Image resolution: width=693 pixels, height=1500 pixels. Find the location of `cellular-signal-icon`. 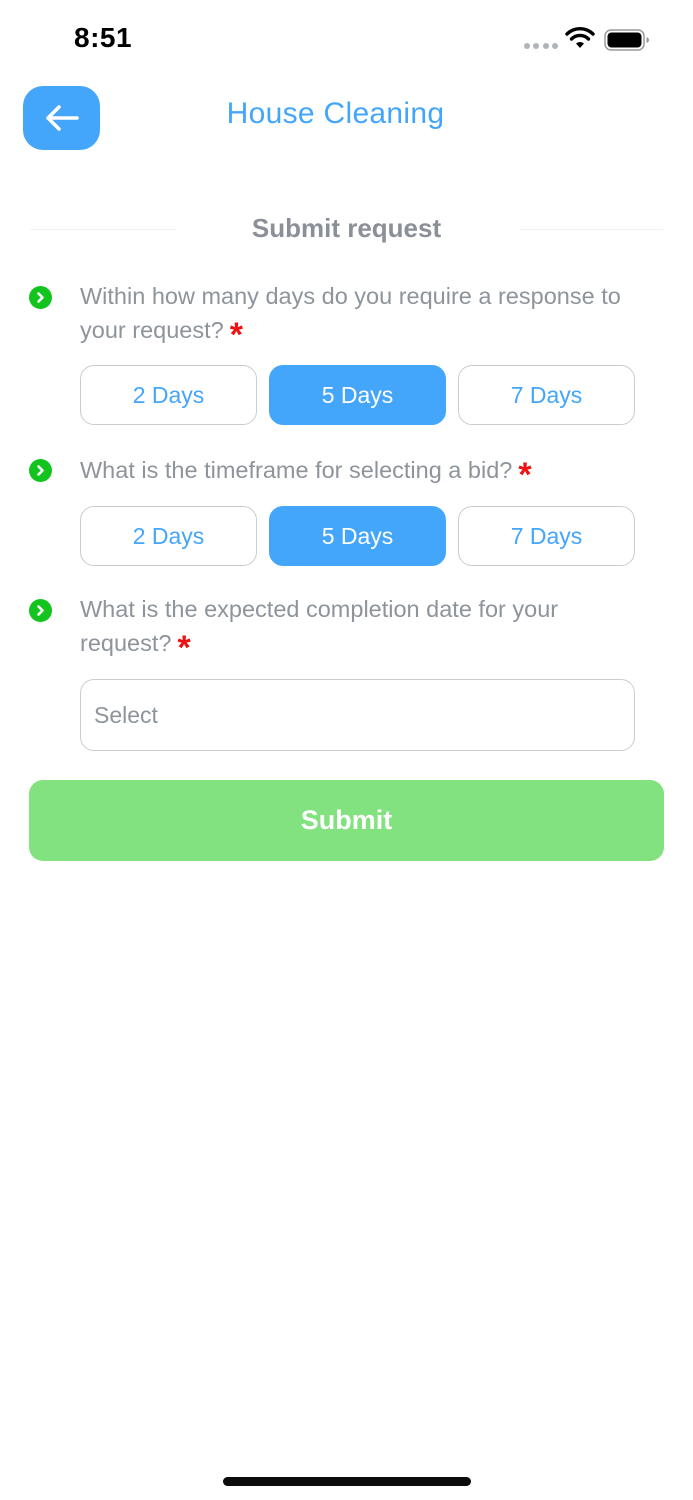

cellular-signal-icon is located at coordinates (541, 46).